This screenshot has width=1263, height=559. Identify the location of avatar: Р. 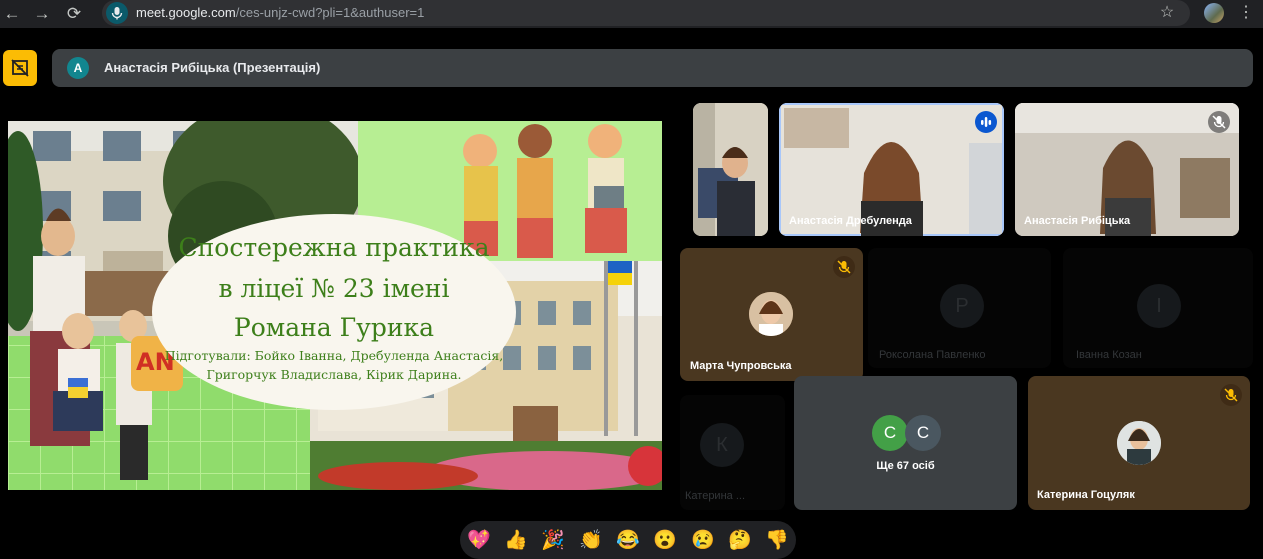
(962, 306).